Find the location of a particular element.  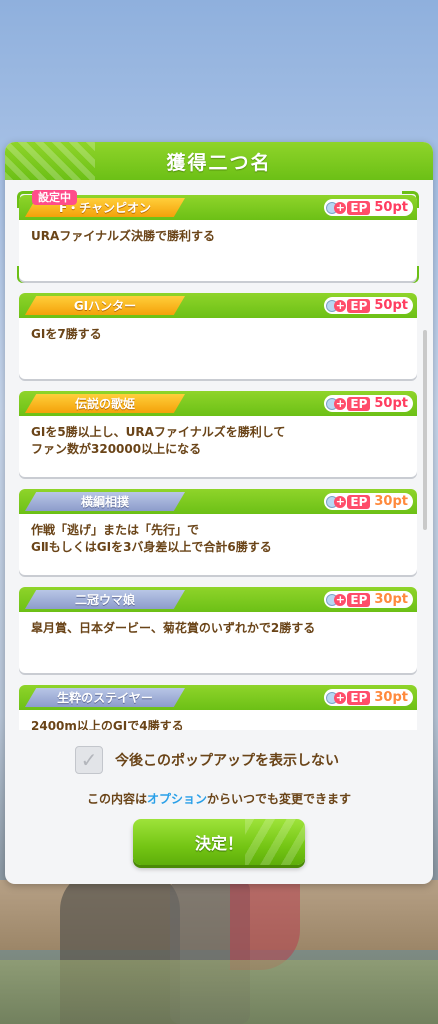

hide-popup-checkbox: ✓ is located at coordinates (89, 760).